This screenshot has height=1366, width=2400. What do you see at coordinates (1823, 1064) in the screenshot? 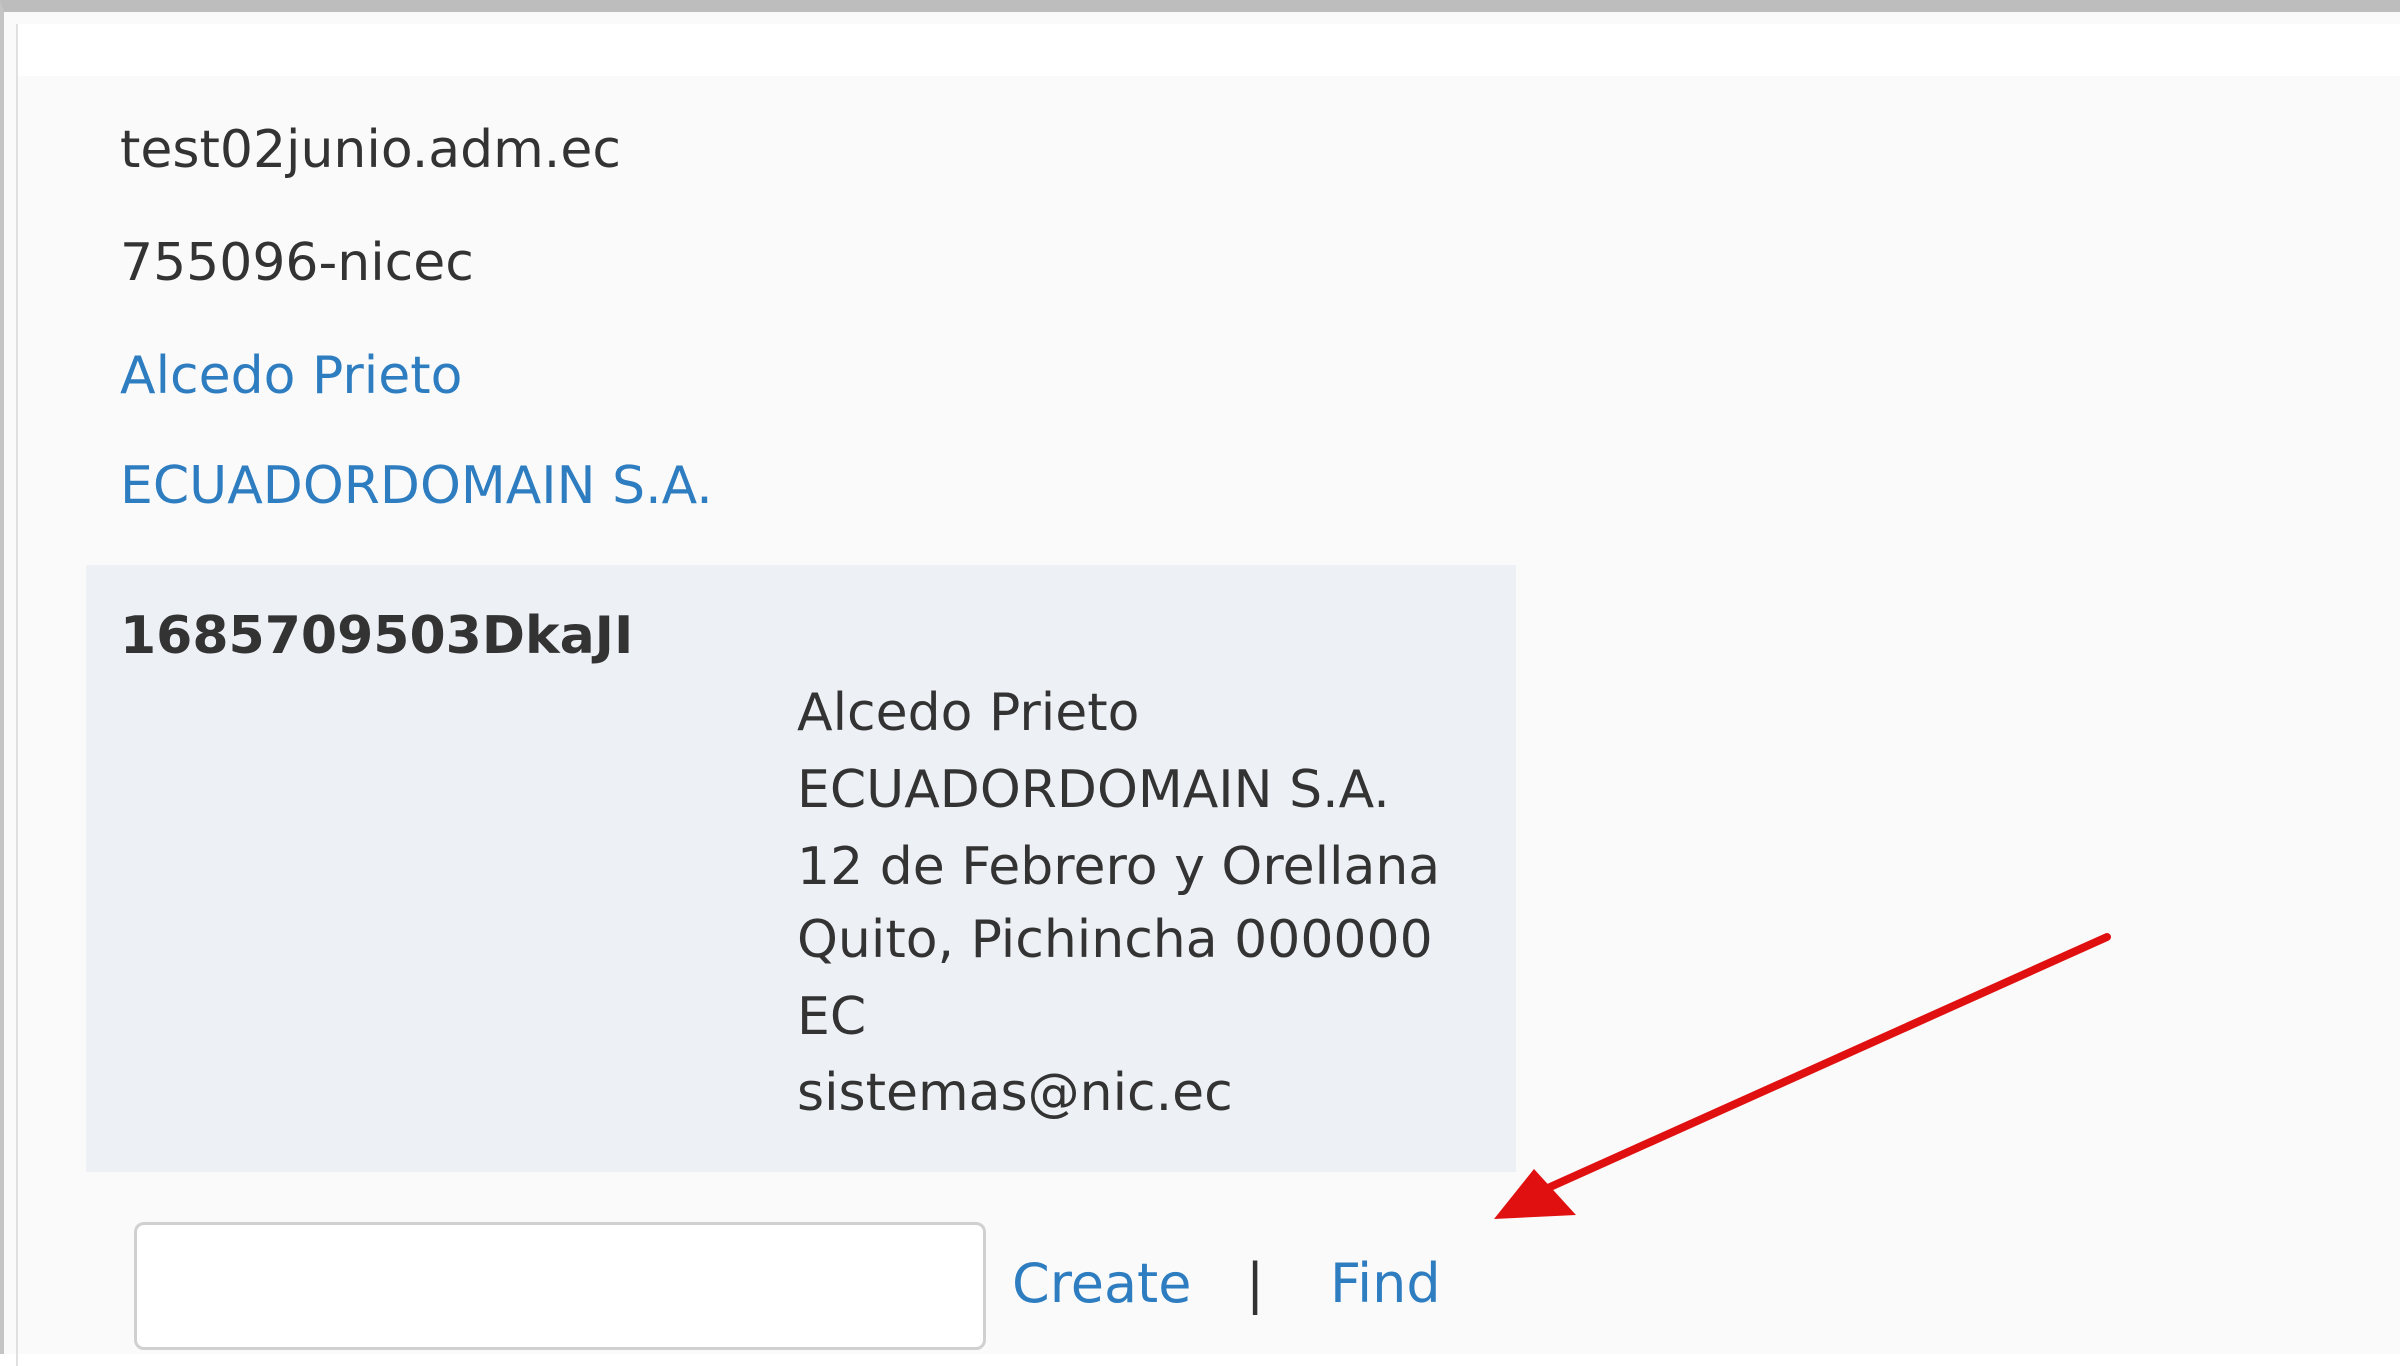
I see `annotation-arrow-shaft` at bounding box center [1823, 1064].